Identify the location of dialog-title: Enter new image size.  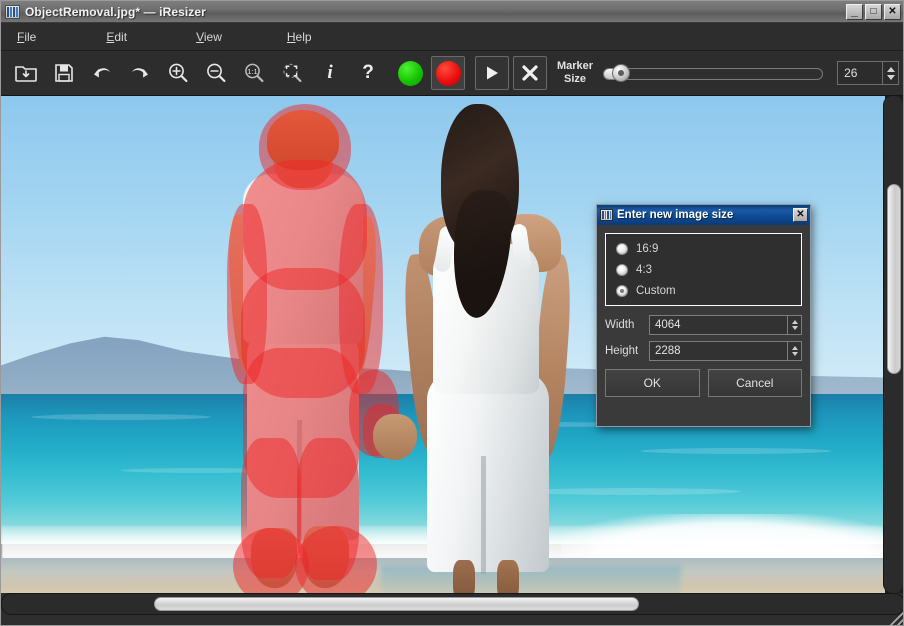
(675, 215).